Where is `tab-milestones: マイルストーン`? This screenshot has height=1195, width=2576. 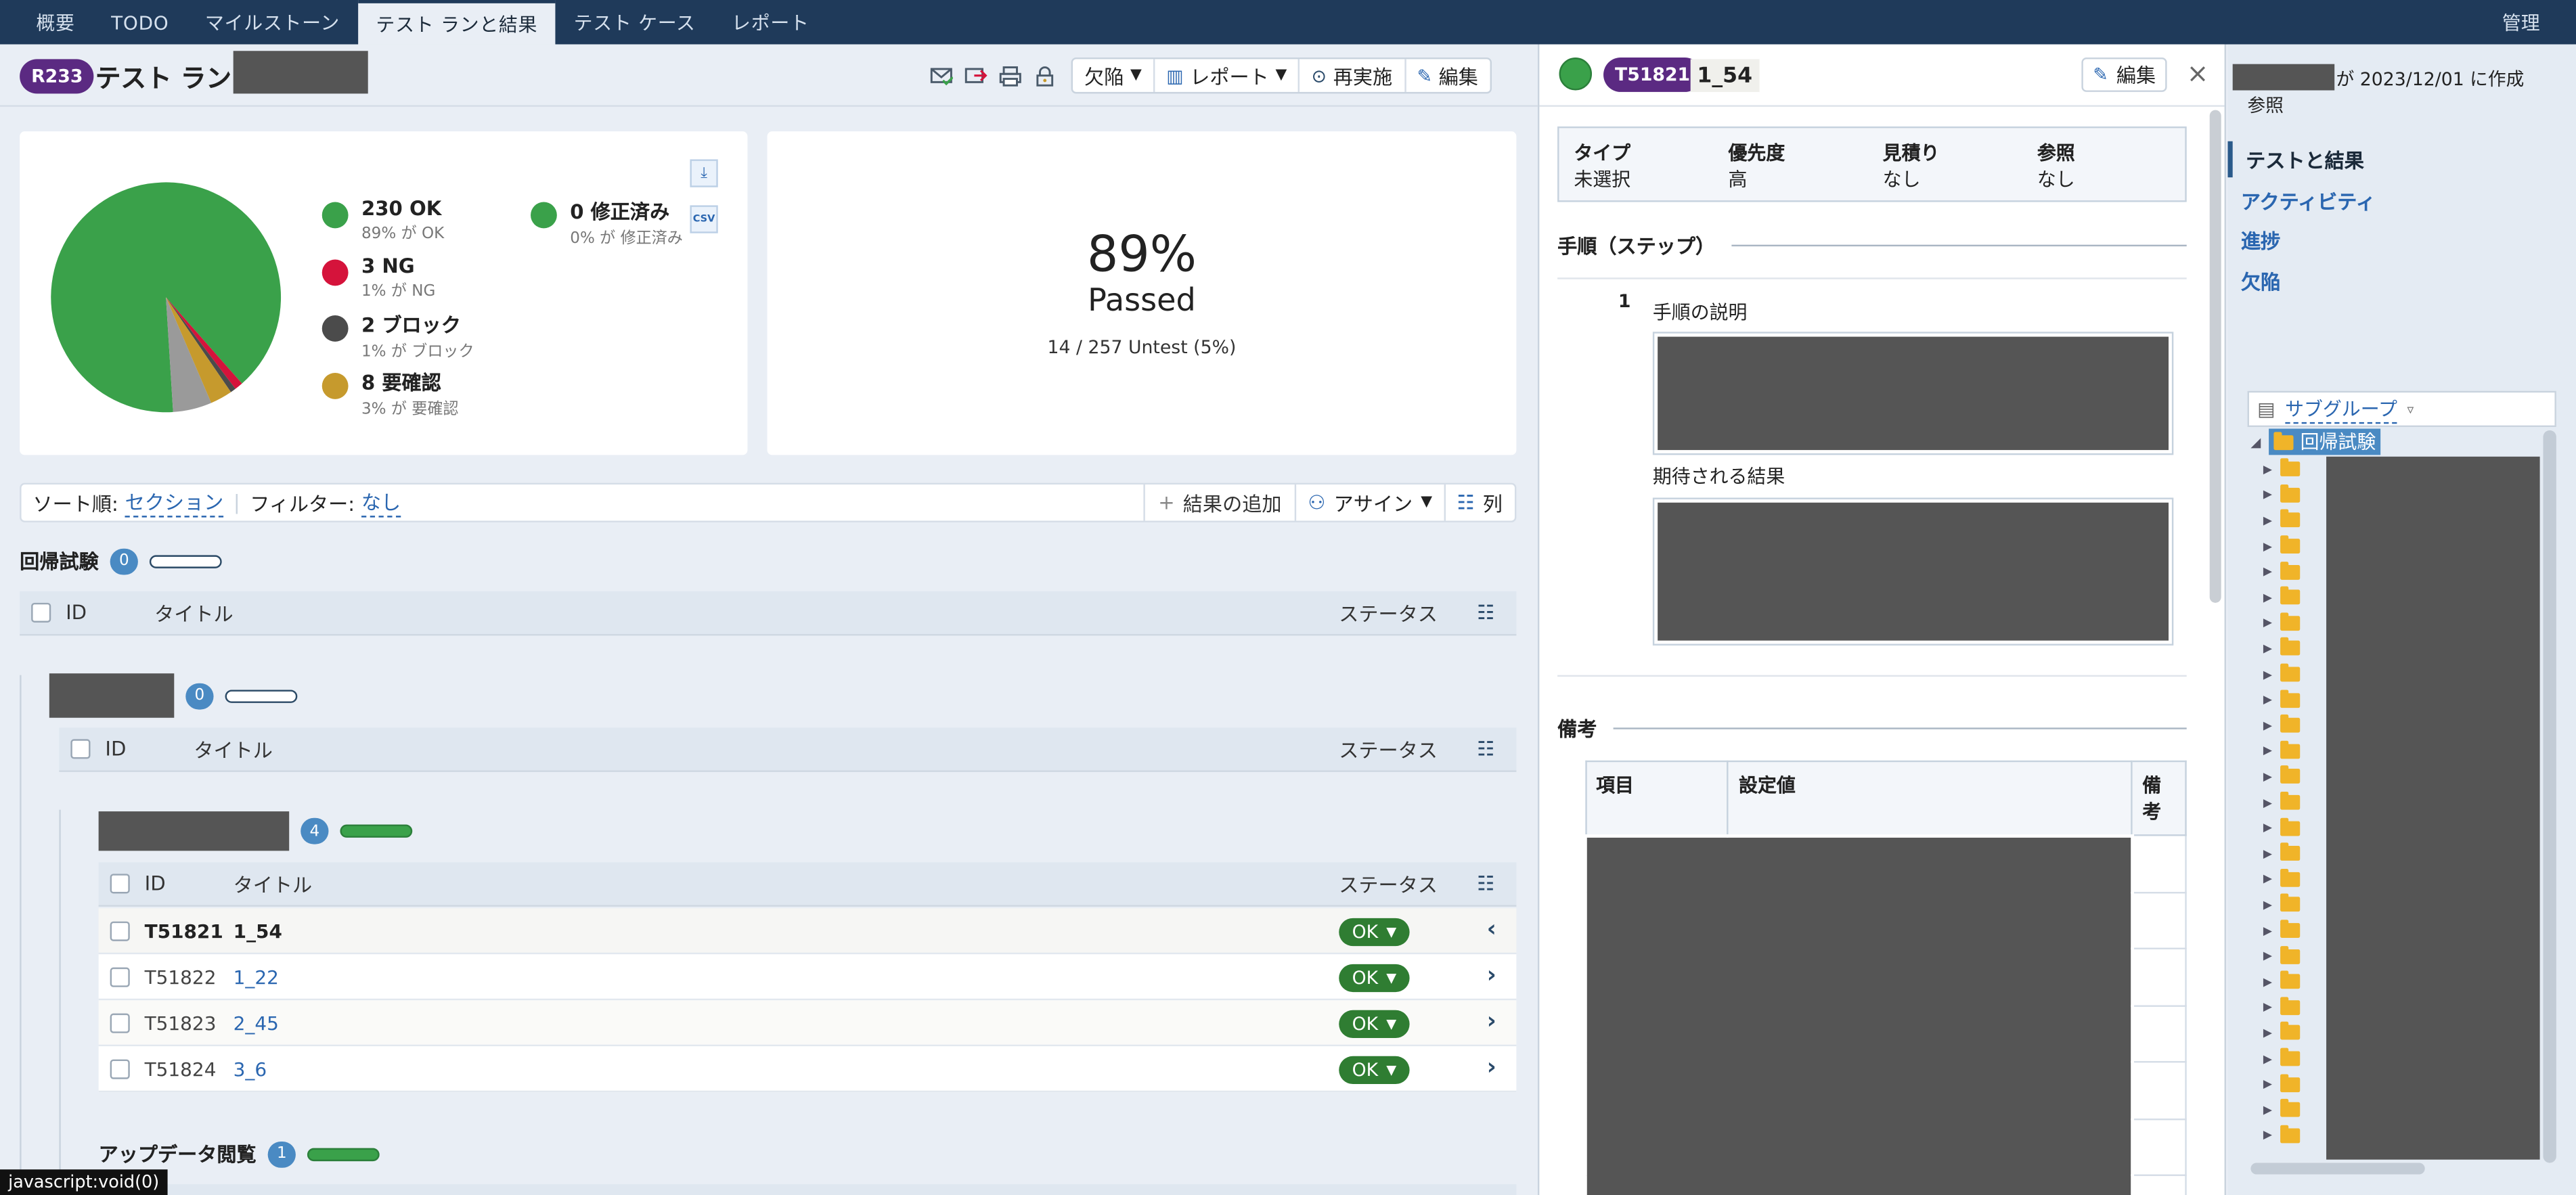 tab-milestones: マイルストーン is located at coordinates (272, 22).